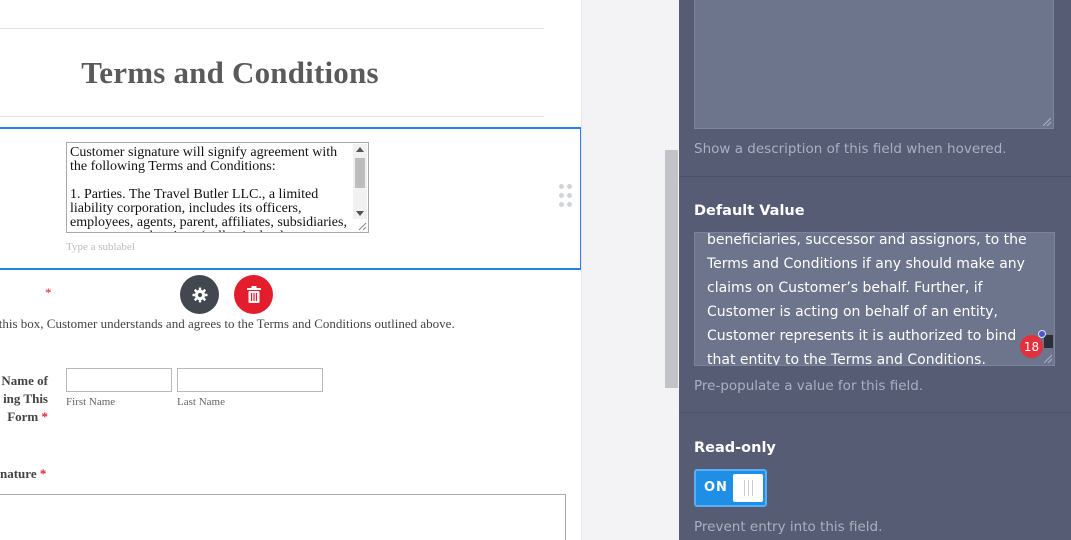 Image resolution: width=1071 pixels, height=540 pixels. I want to click on character-count-badge: 18, so click(1031, 346).